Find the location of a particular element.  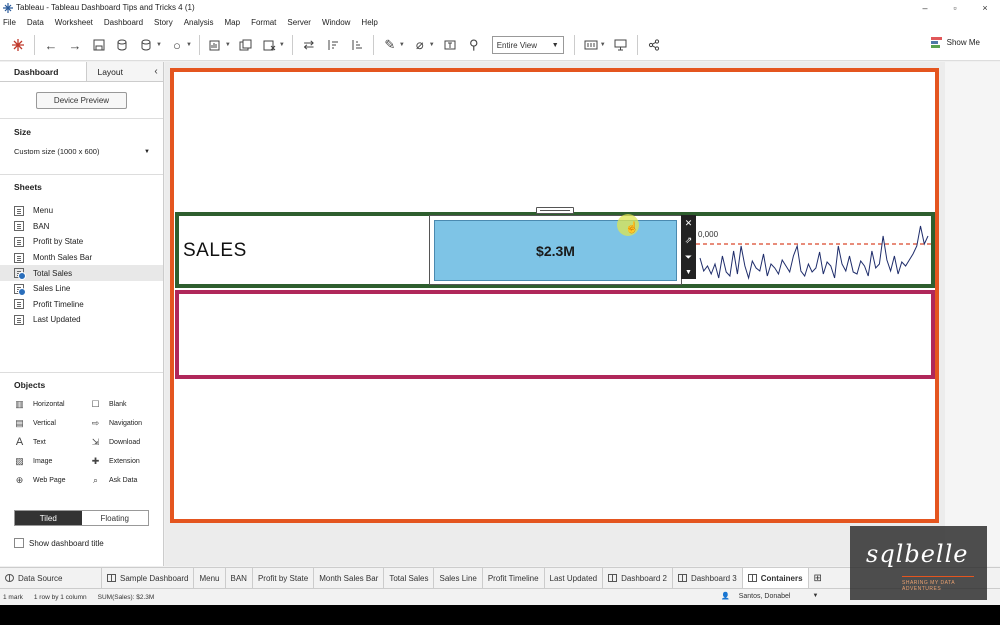

more-options-icon: ▼ is located at coordinates (688, 272).